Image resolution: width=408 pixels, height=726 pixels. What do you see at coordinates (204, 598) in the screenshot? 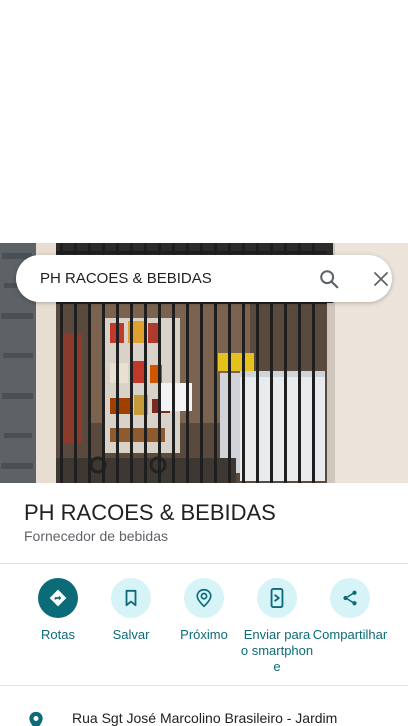
I see `nearby-icon` at bounding box center [204, 598].